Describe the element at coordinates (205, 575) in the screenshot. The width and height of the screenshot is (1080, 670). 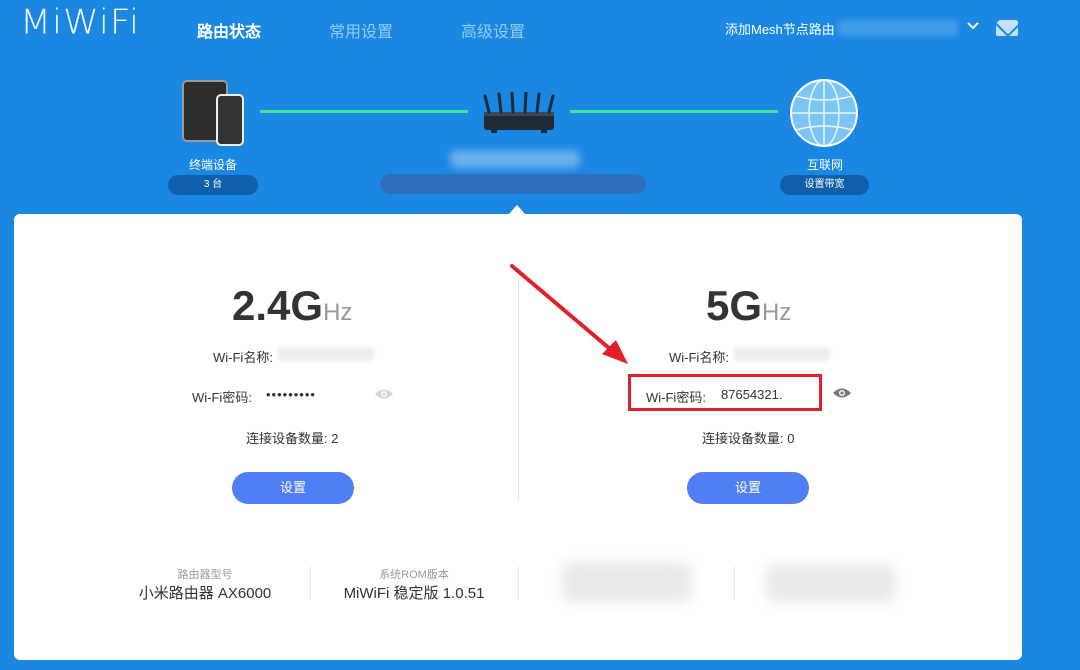
I see `router-model-label: 路由器型号` at that location.